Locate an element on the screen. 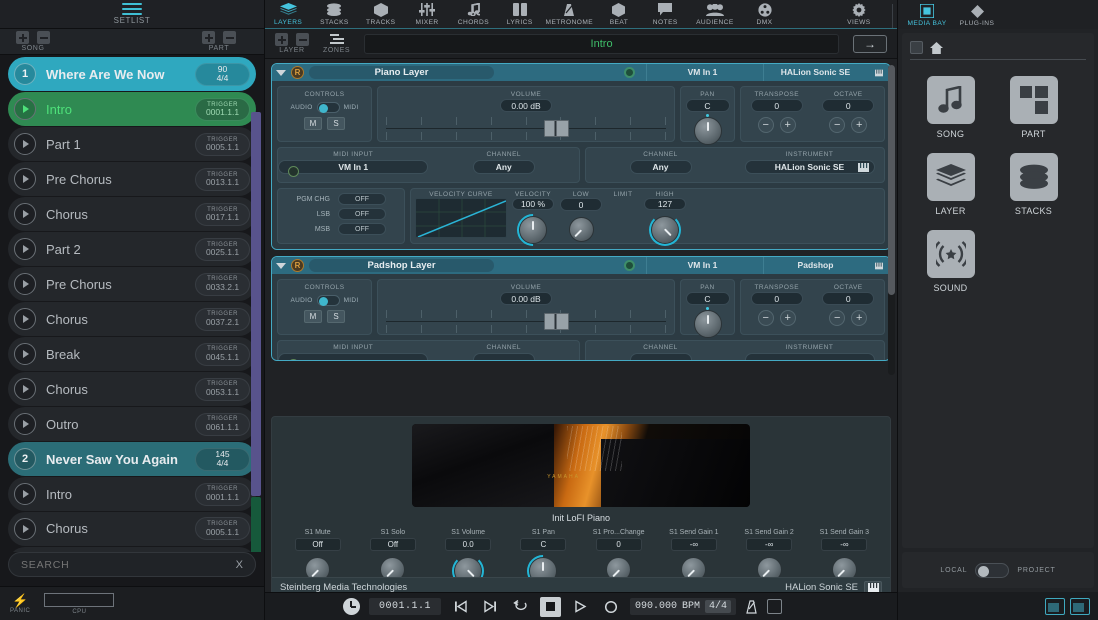 The width and height of the screenshot is (1098, 620). setlist-part-row: Break TRIGGER 0045.1.1 is located at coordinates (132, 354).